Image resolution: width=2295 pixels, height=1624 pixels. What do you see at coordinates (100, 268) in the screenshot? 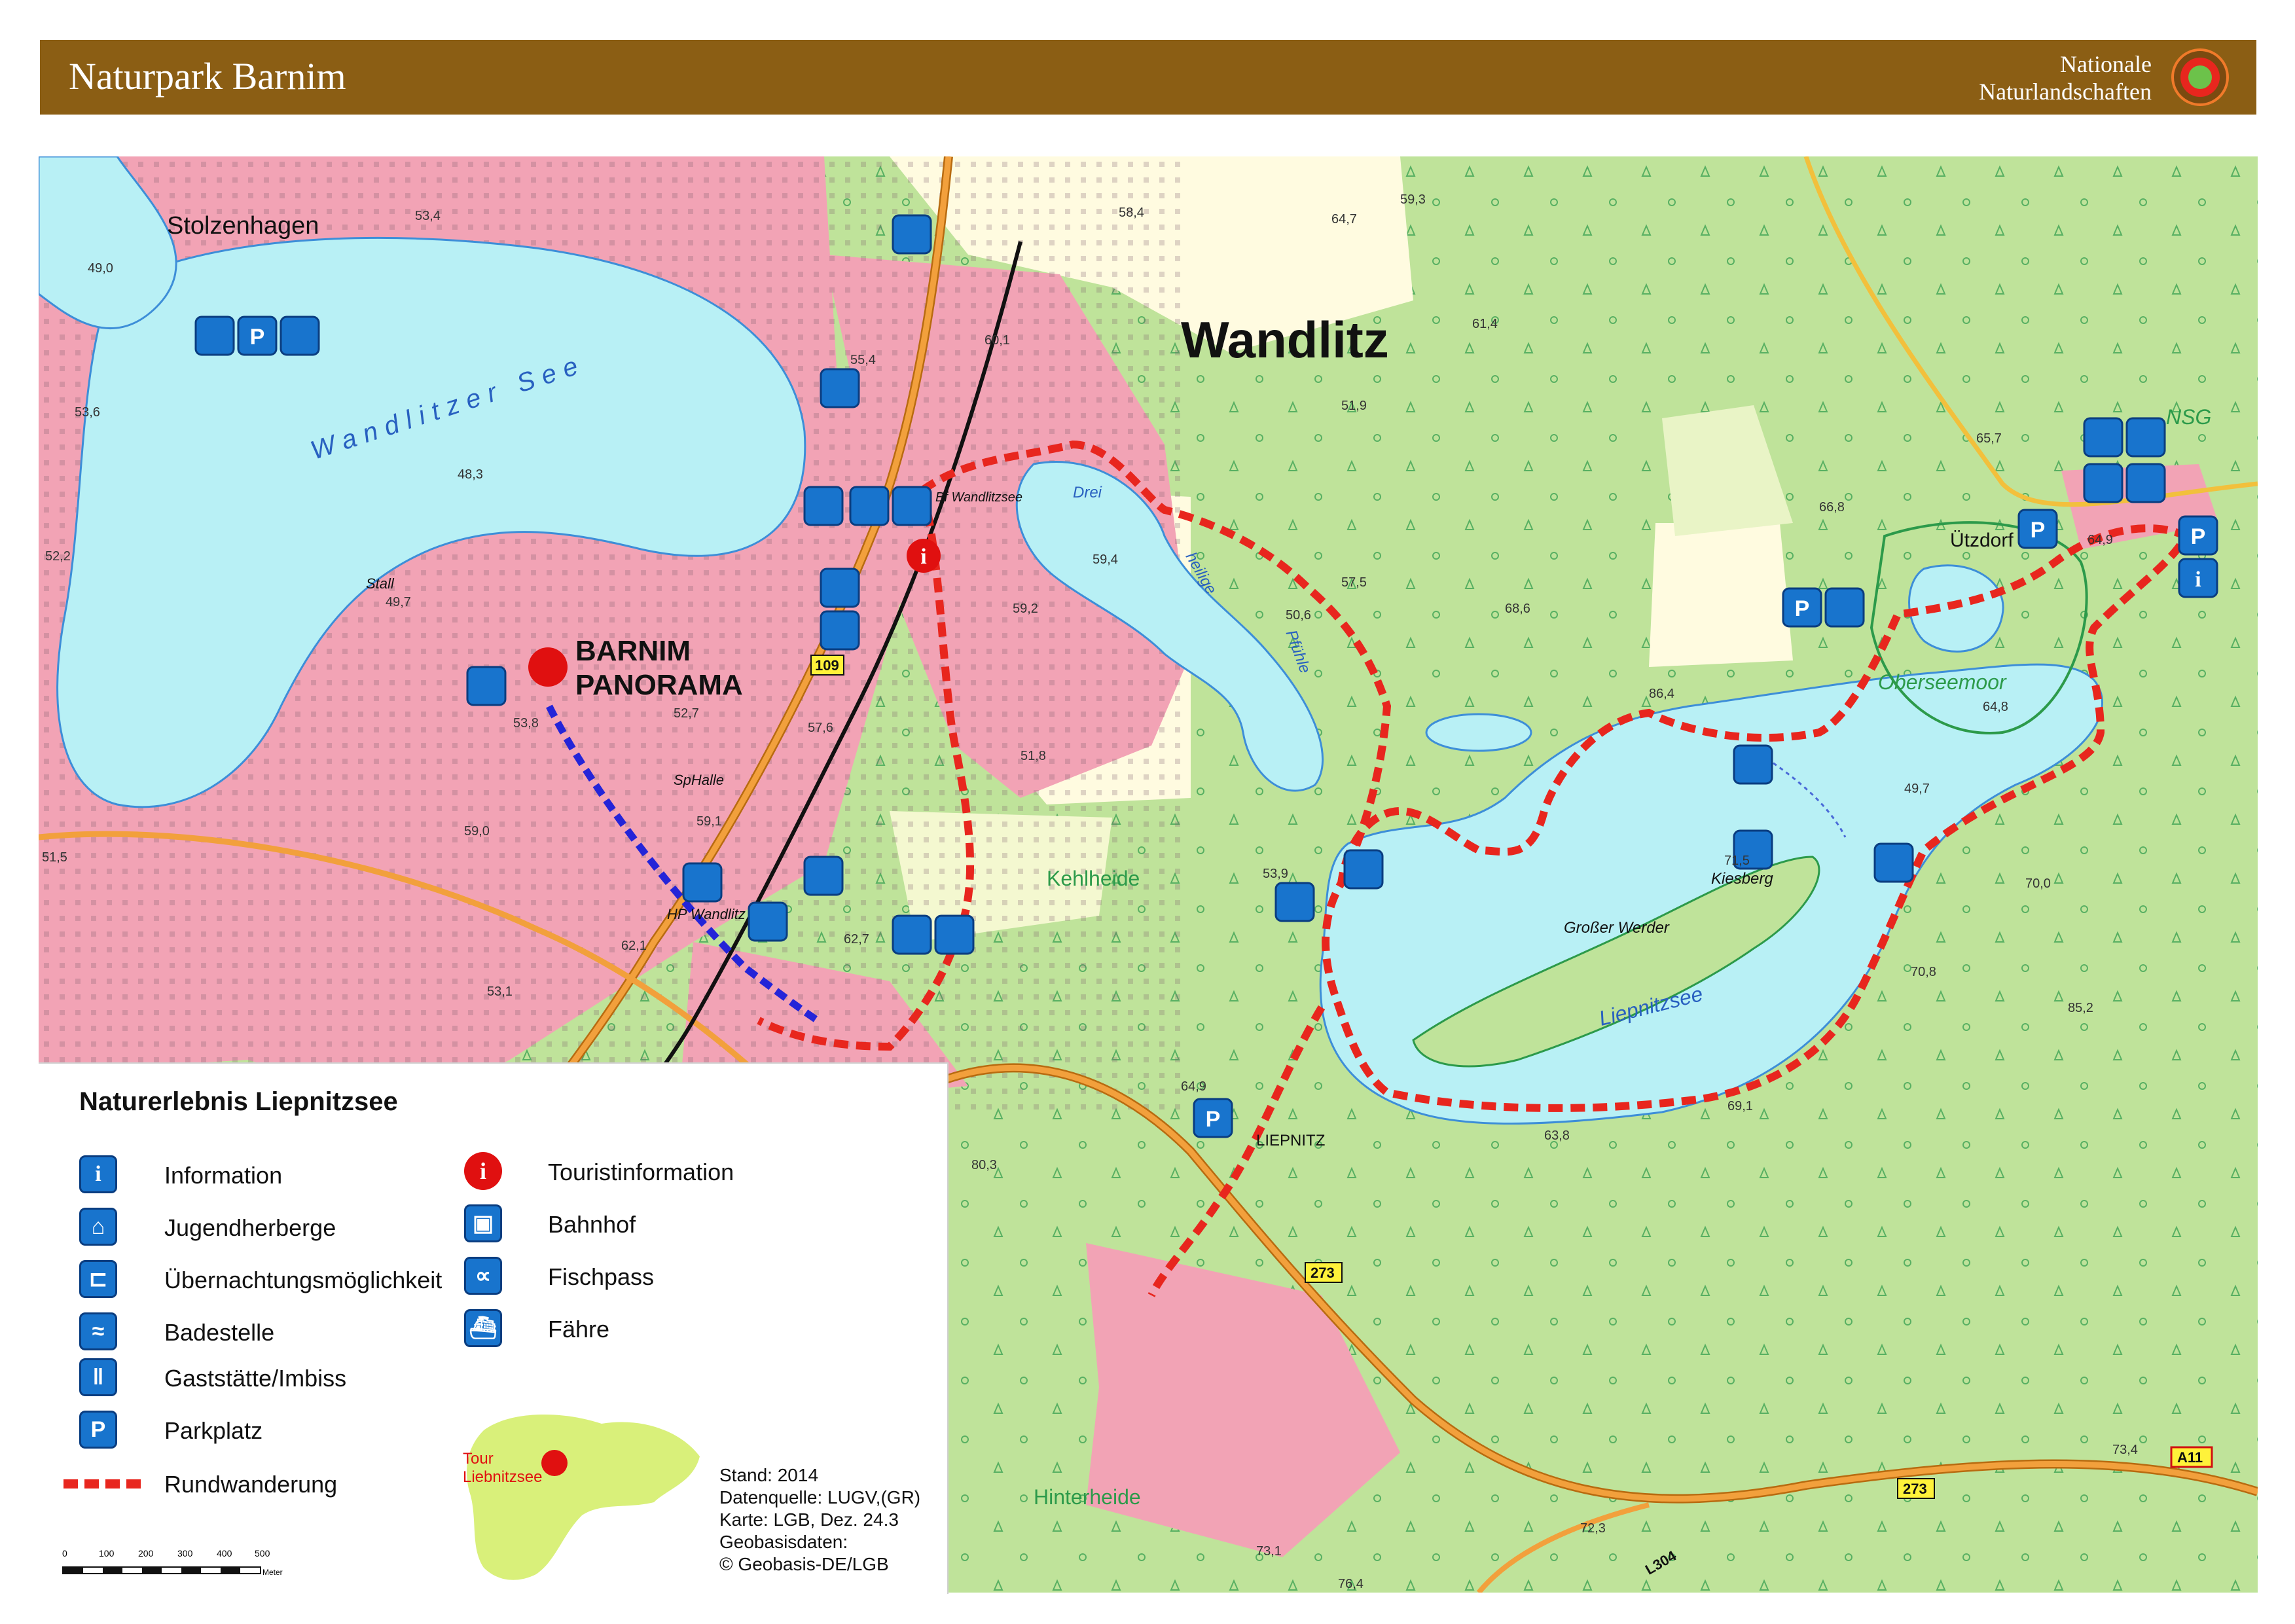
I see `spot-height: 49,0` at bounding box center [100, 268].